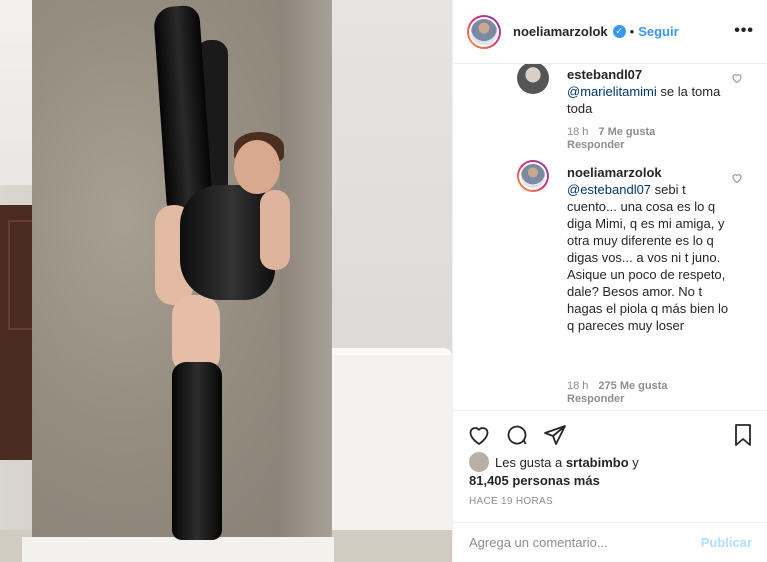  What do you see at coordinates (619, 31) in the screenshot?
I see `verified-badge-icon: ✓` at bounding box center [619, 31].